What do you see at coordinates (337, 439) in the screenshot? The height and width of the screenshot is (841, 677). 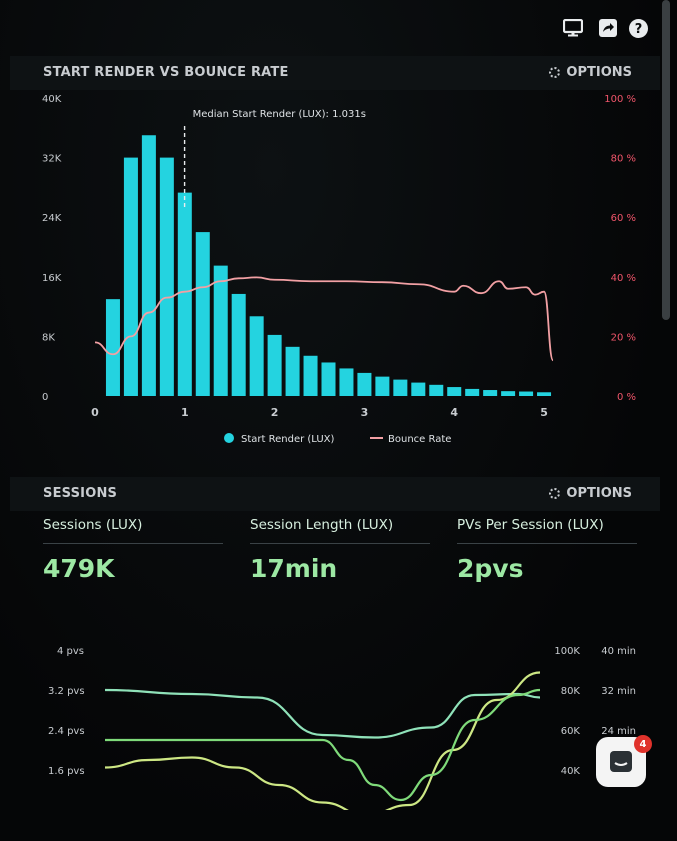 I see `chart1-legend: Start Render (LUX) Bounce Rate` at bounding box center [337, 439].